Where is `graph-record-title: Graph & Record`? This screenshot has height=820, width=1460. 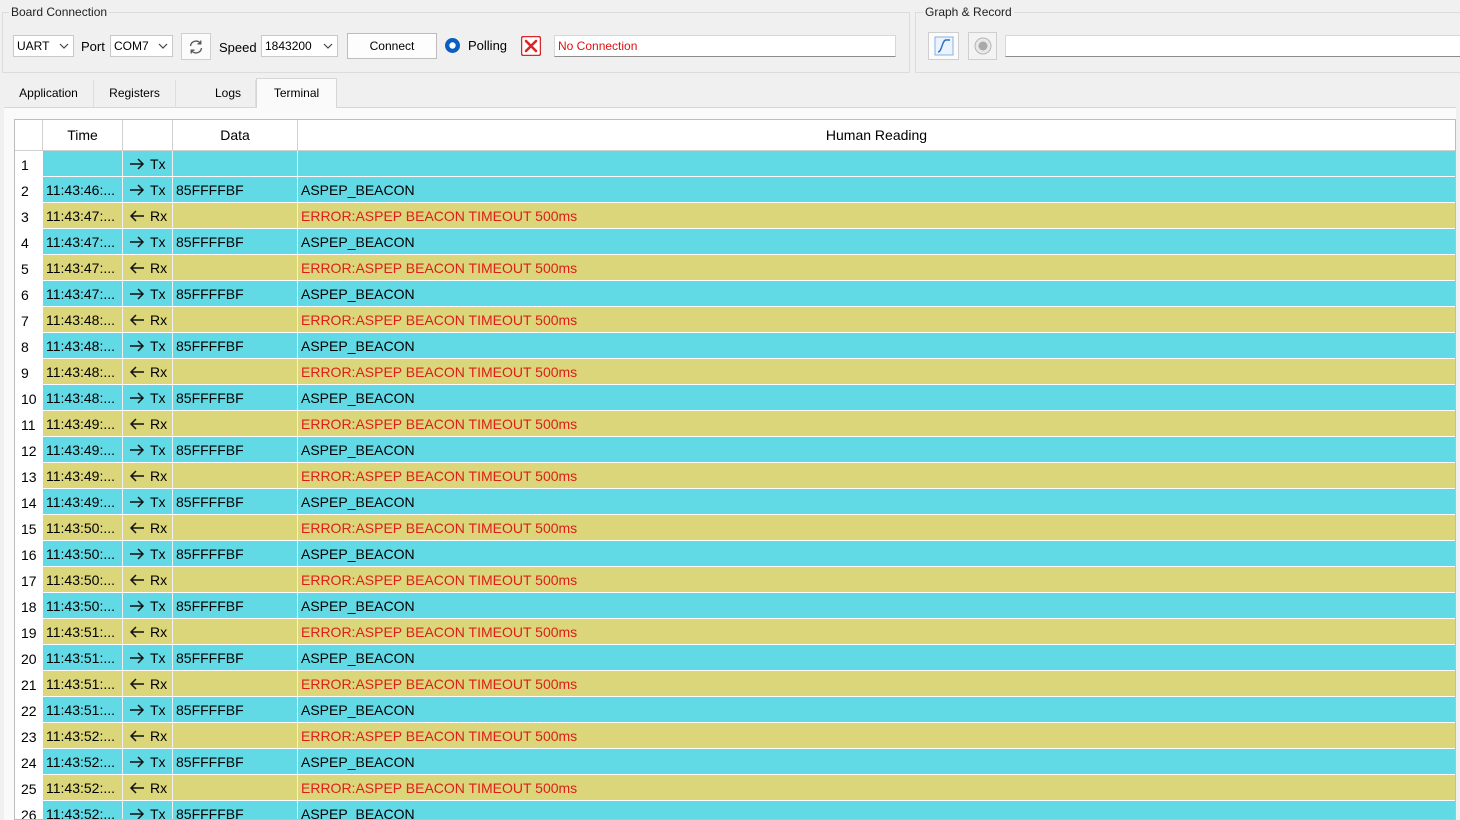 graph-record-title: Graph & Record is located at coordinates (968, 12).